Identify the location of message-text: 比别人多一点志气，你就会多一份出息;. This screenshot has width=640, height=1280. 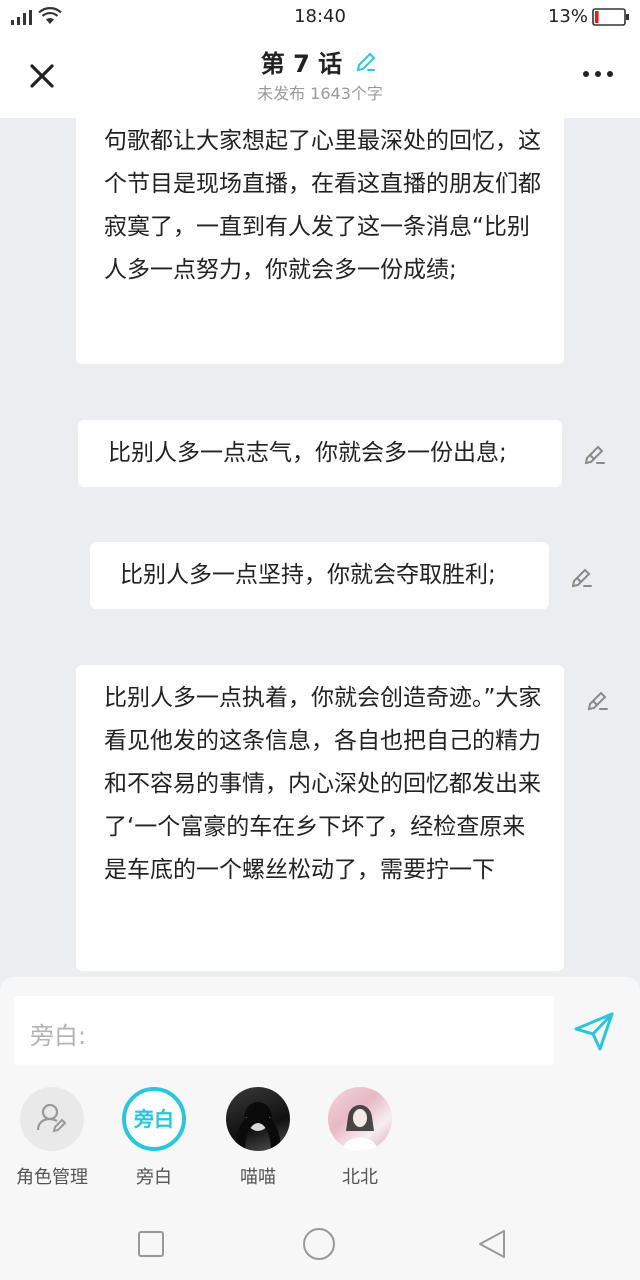
(307, 453).